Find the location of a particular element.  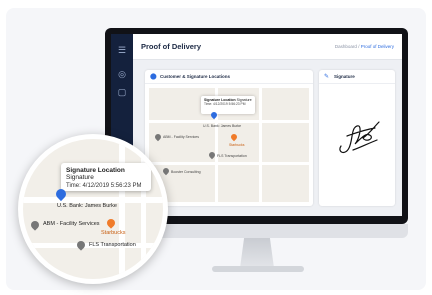

magnified-poi-customer: U.S. Bank: James Burke is located at coordinates (87, 206).